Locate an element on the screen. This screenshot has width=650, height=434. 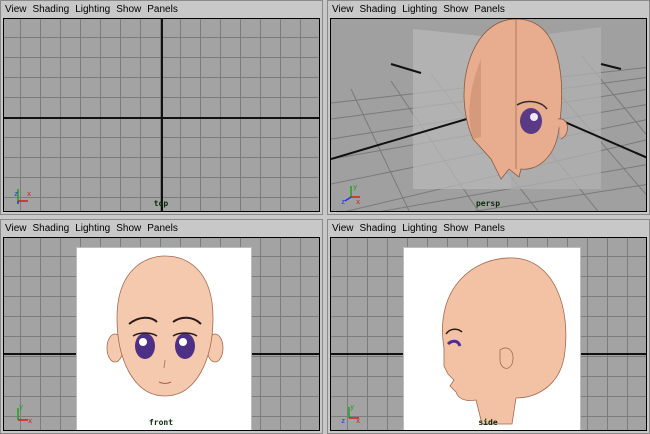
camera-label-side: side is located at coordinates (488, 422).